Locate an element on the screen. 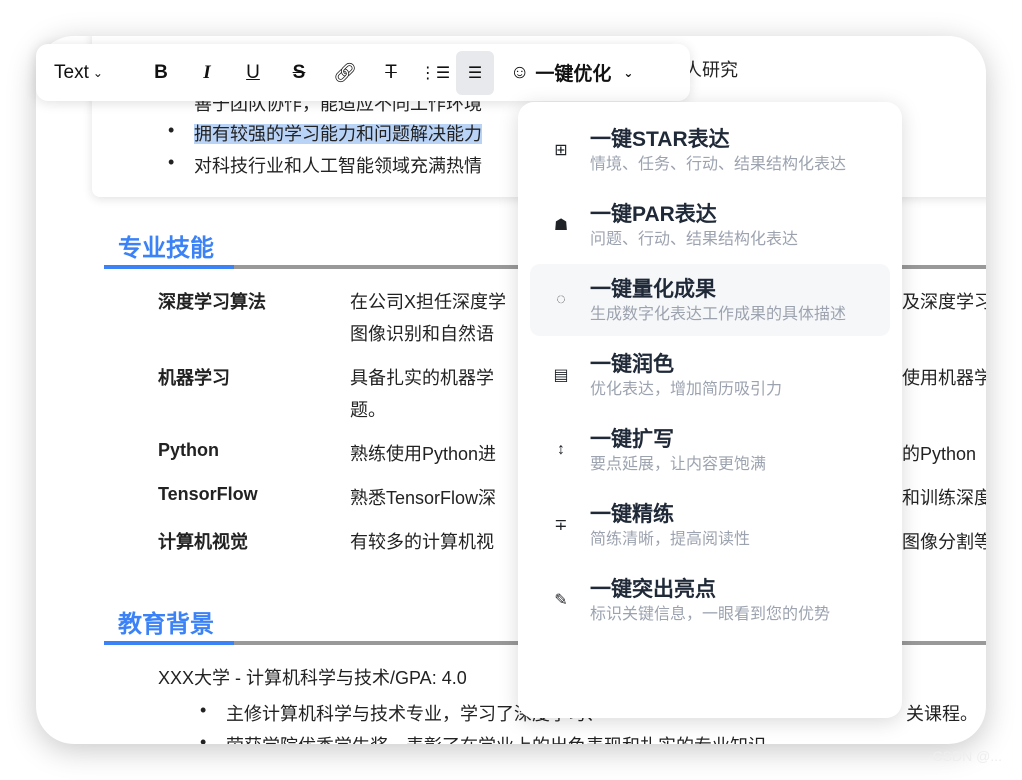  skill-desc: 有较多的计算机视 is located at coordinates (422, 542).